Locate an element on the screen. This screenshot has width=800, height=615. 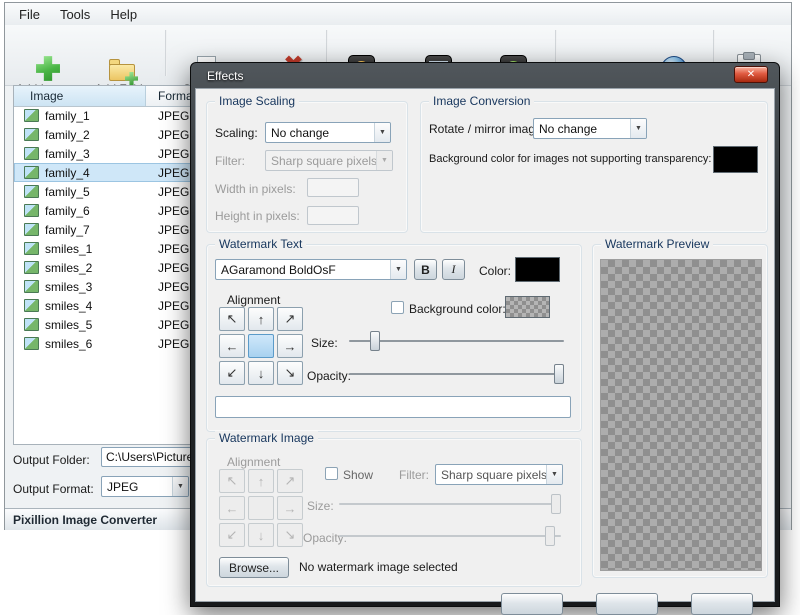
watermark-text-input is located at coordinates (393, 407).